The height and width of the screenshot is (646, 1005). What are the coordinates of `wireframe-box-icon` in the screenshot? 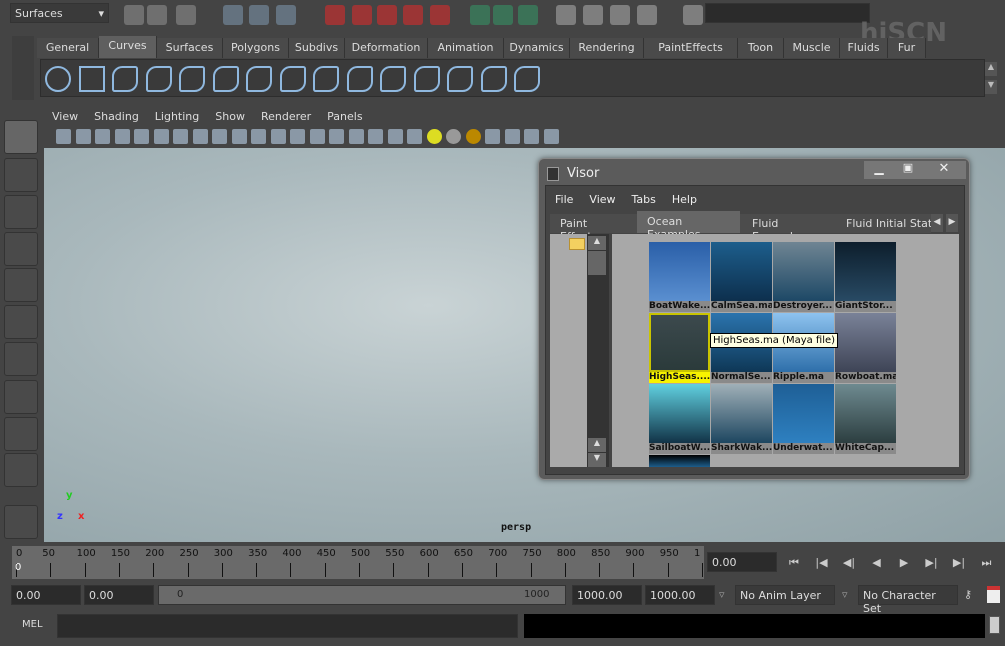 It's located at (297, 136).